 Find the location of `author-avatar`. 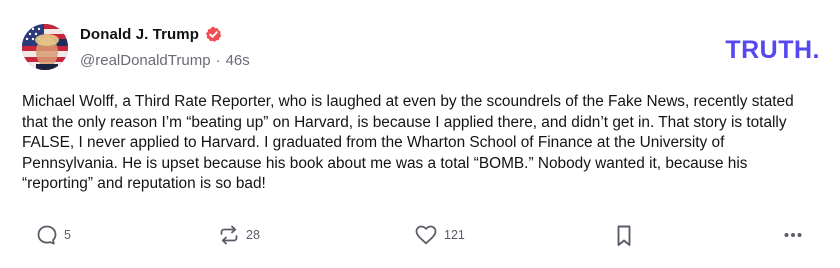

author-avatar is located at coordinates (45, 47).